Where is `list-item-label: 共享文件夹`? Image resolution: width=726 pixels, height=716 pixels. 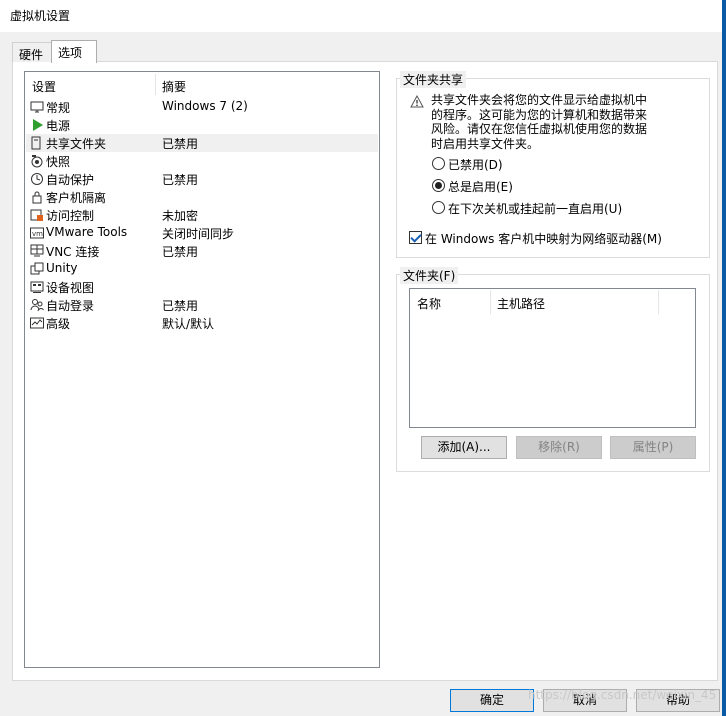 list-item-label: 共享文件夹 is located at coordinates (76, 144).